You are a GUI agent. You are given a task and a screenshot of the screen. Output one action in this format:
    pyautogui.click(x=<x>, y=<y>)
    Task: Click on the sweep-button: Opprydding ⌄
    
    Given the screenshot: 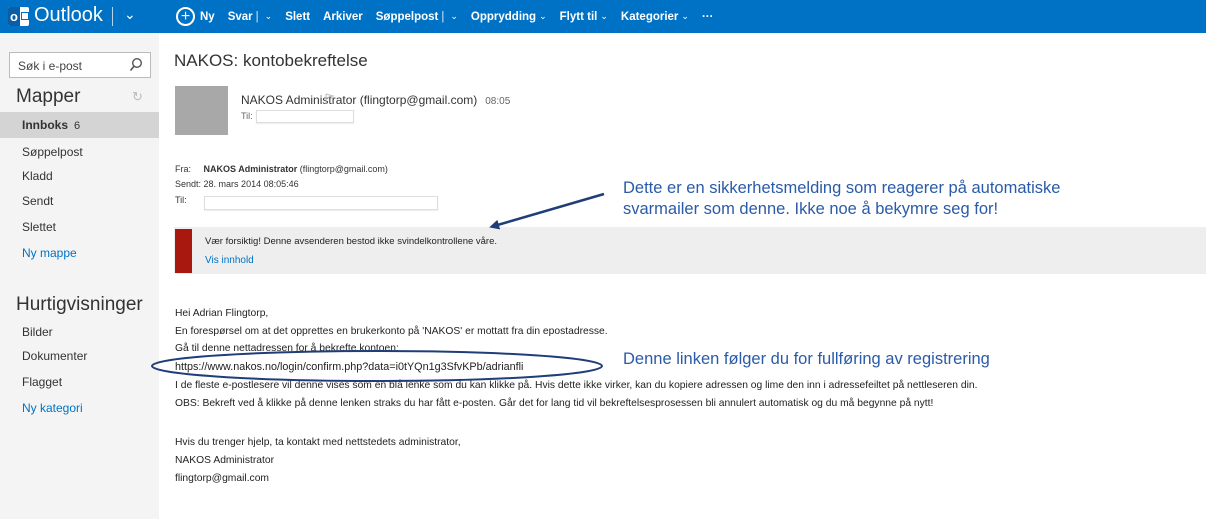 What is the action you would take?
    pyautogui.click(x=509, y=17)
    